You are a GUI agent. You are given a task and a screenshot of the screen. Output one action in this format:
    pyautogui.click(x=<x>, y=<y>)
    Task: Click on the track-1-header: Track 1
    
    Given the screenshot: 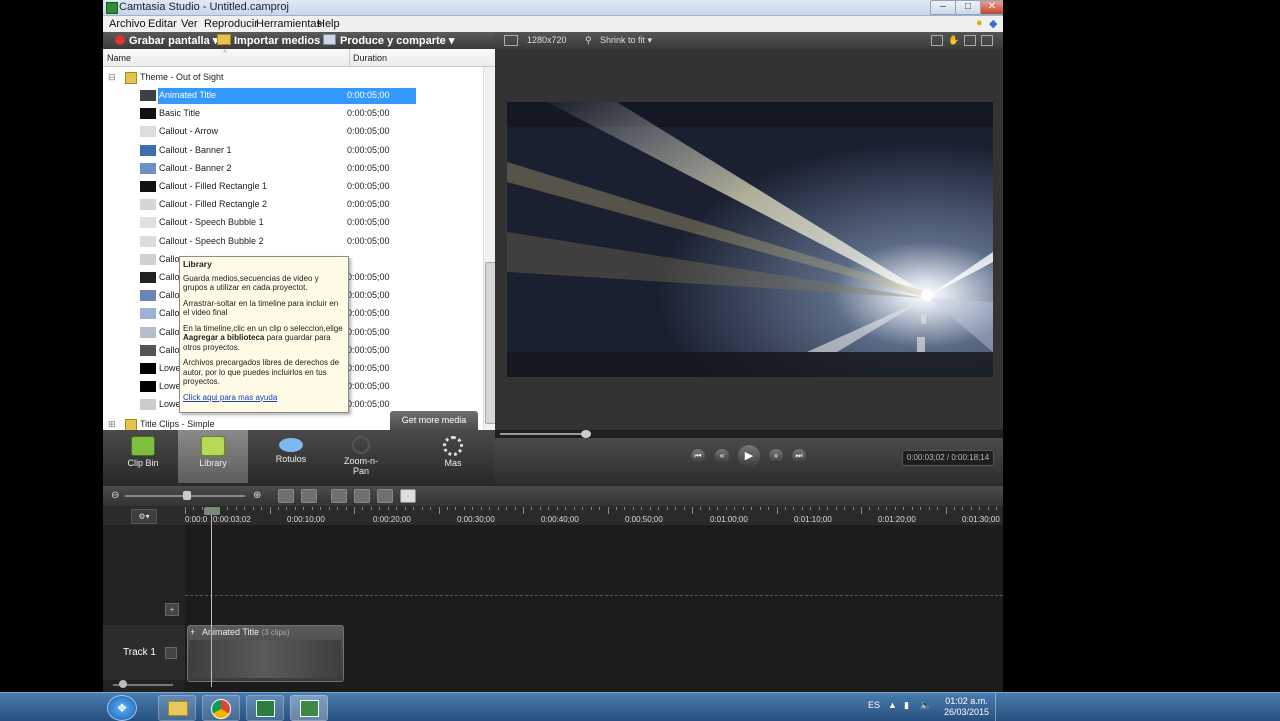 What is the action you would take?
    pyautogui.click(x=144, y=652)
    